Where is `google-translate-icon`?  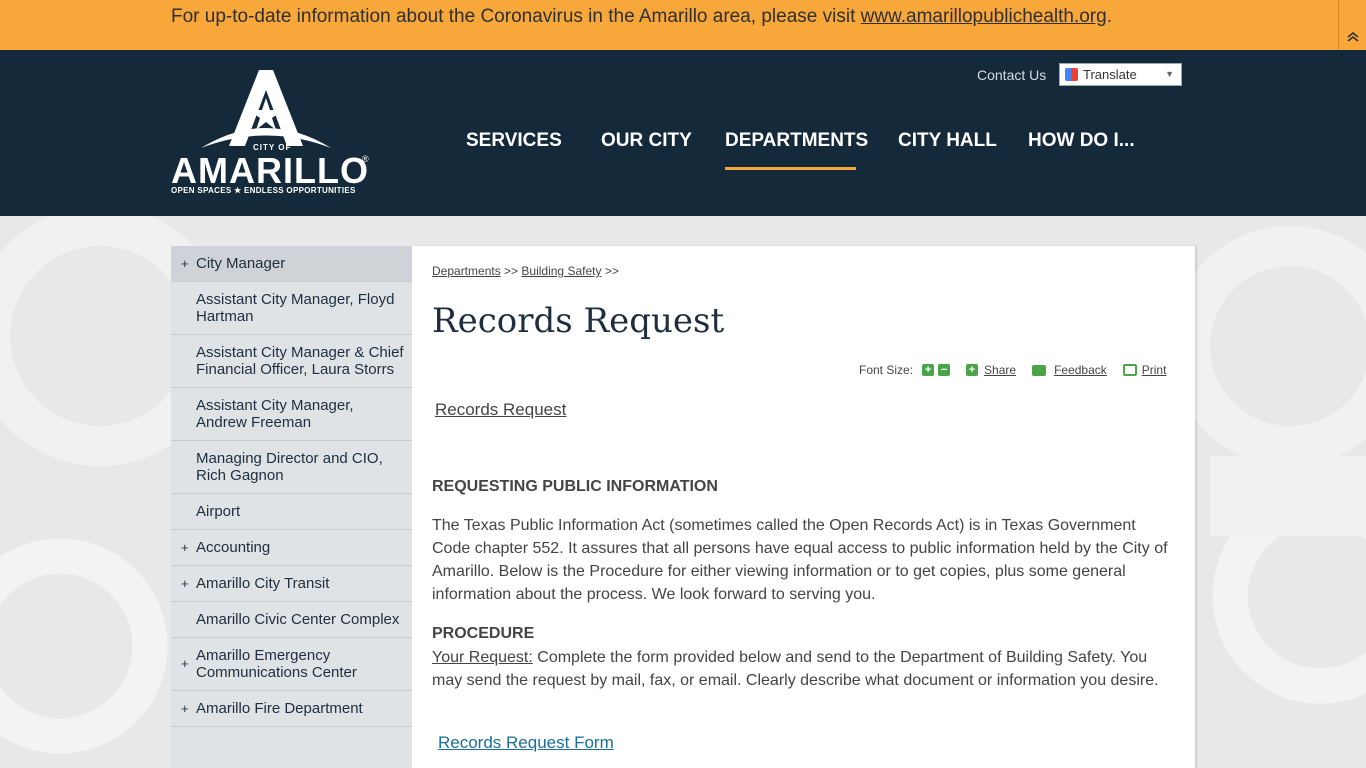
google-translate-icon is located at coordinates (1071, 74).